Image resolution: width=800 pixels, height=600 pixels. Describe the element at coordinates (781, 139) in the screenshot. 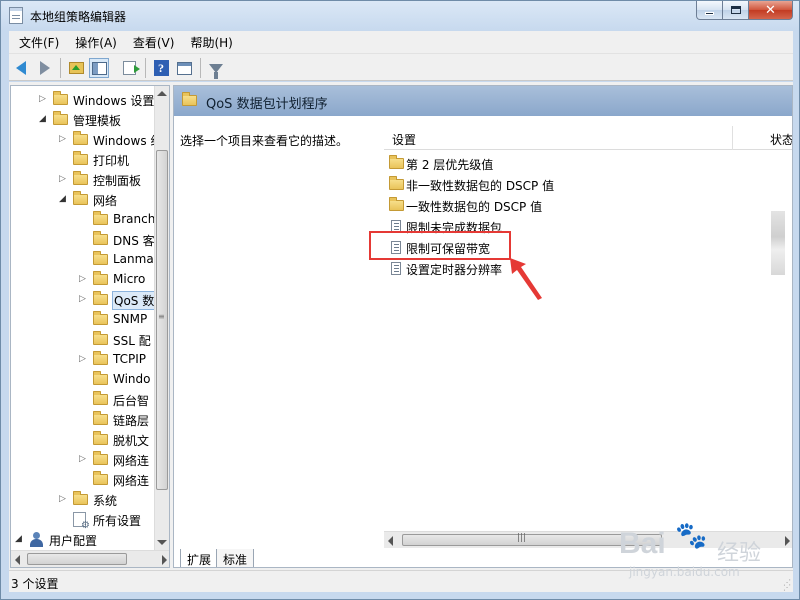

I see `column-state: 状态` at that location.